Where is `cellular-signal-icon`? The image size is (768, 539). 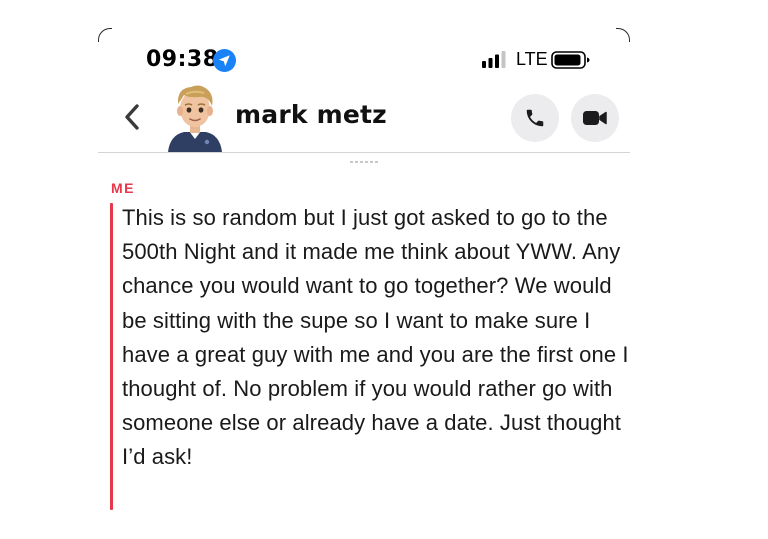
cellular-signal-icon is located at coordinates (494, 59).